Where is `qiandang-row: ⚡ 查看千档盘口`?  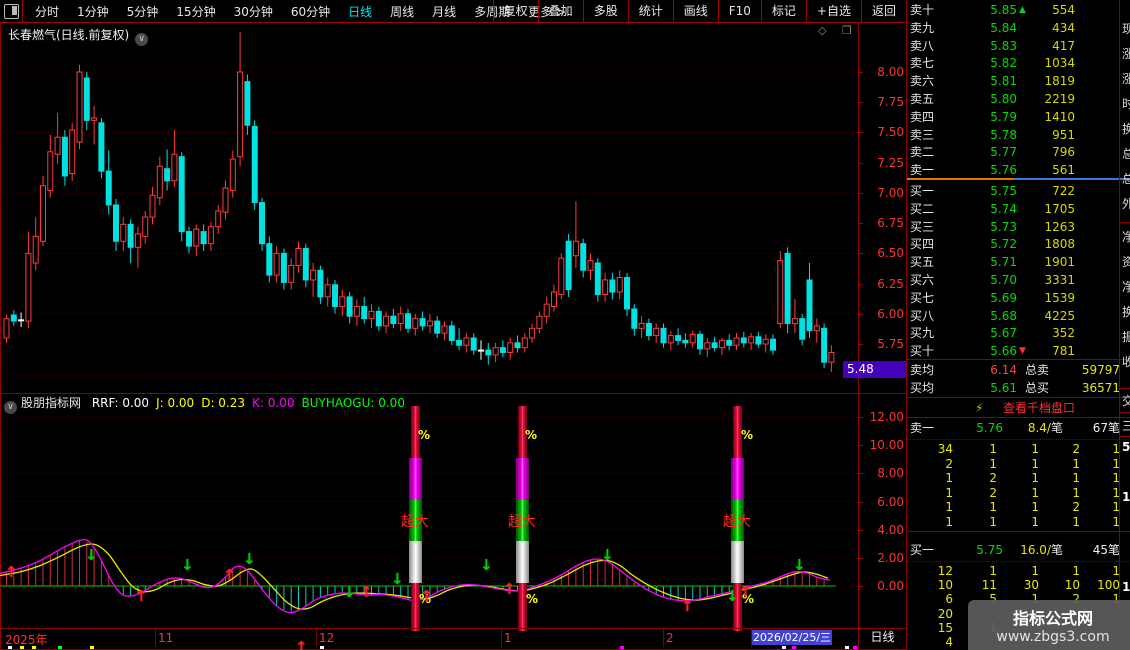
qiandang-row: ⚡ 查看千档盘口 is located at coordinates (1013, 408).